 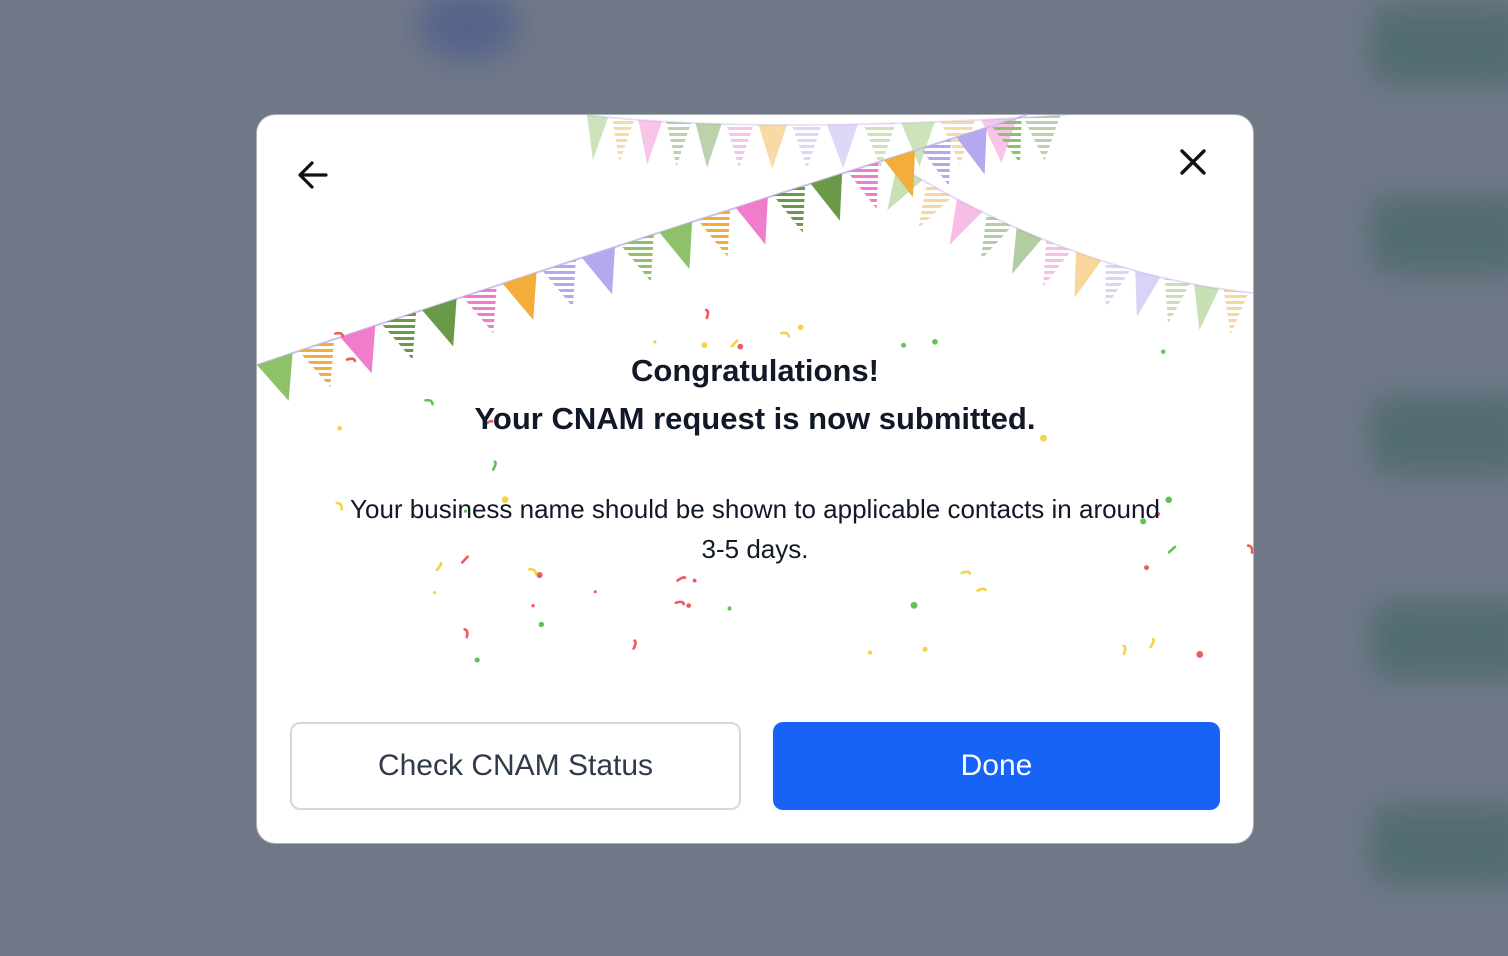 I want to click on close-button, so click(x=1193, y=162).